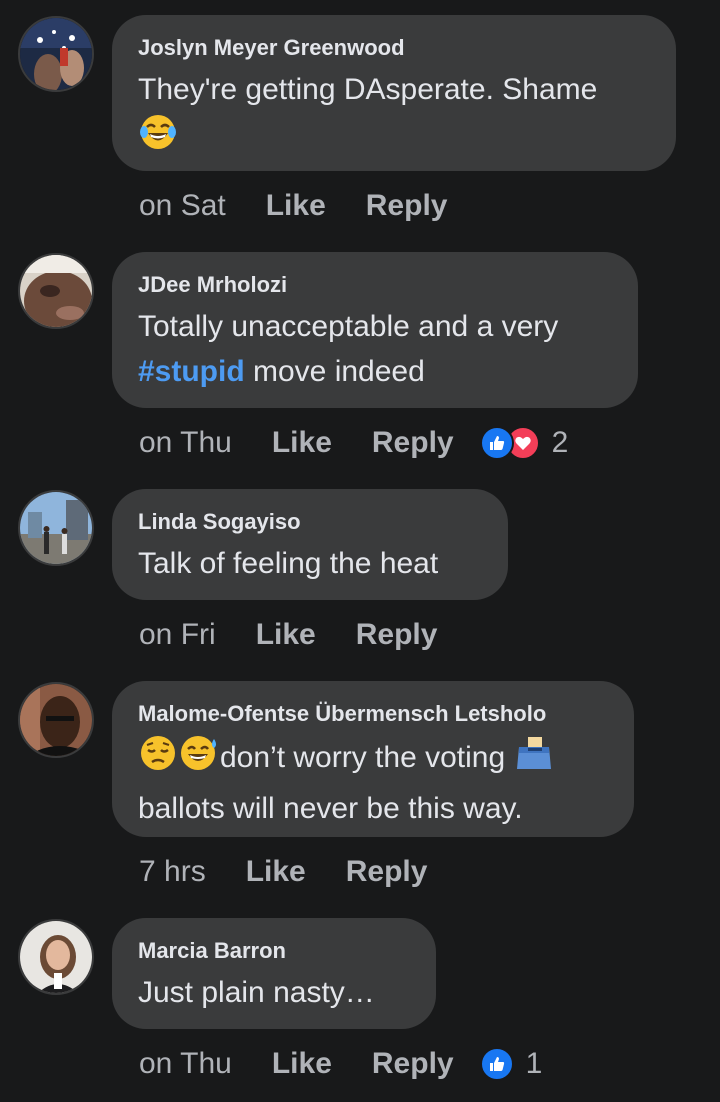  I want to click on hashtag-link: #stupid, so click(191, 371).